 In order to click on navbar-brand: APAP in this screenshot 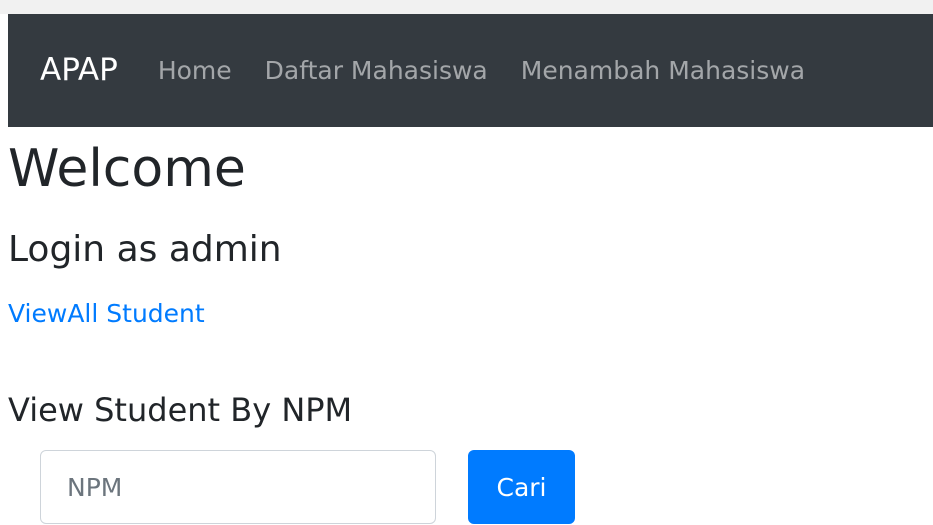, I will do `click(79, 70)`.